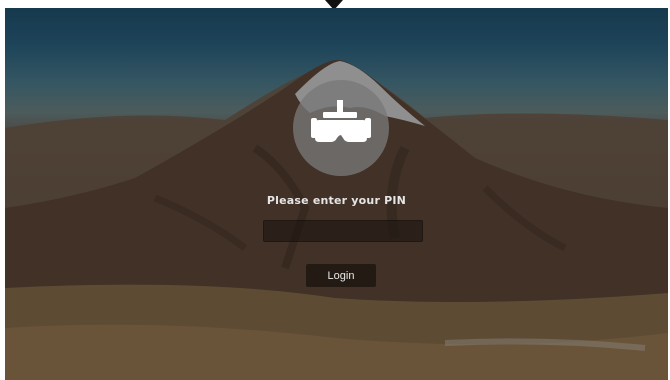 The image size is (670, 380). What do you see at coordinates (343, 231) in the screenshot?
I see `pin-input` at bounding box center [343, 231].